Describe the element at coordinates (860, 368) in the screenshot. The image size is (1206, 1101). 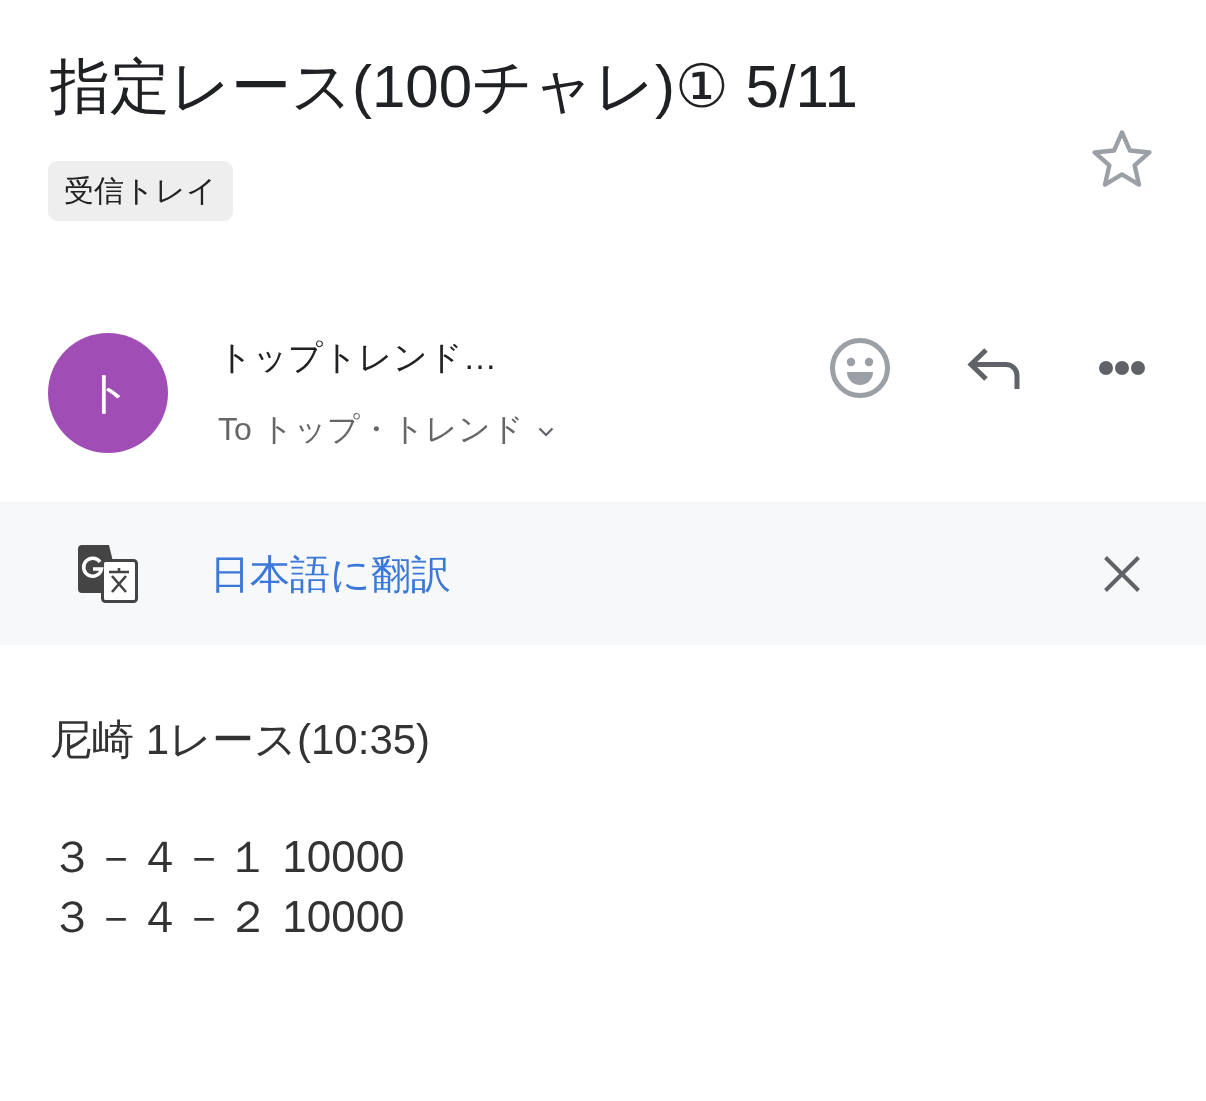
I see `smiley-icon` at that location.